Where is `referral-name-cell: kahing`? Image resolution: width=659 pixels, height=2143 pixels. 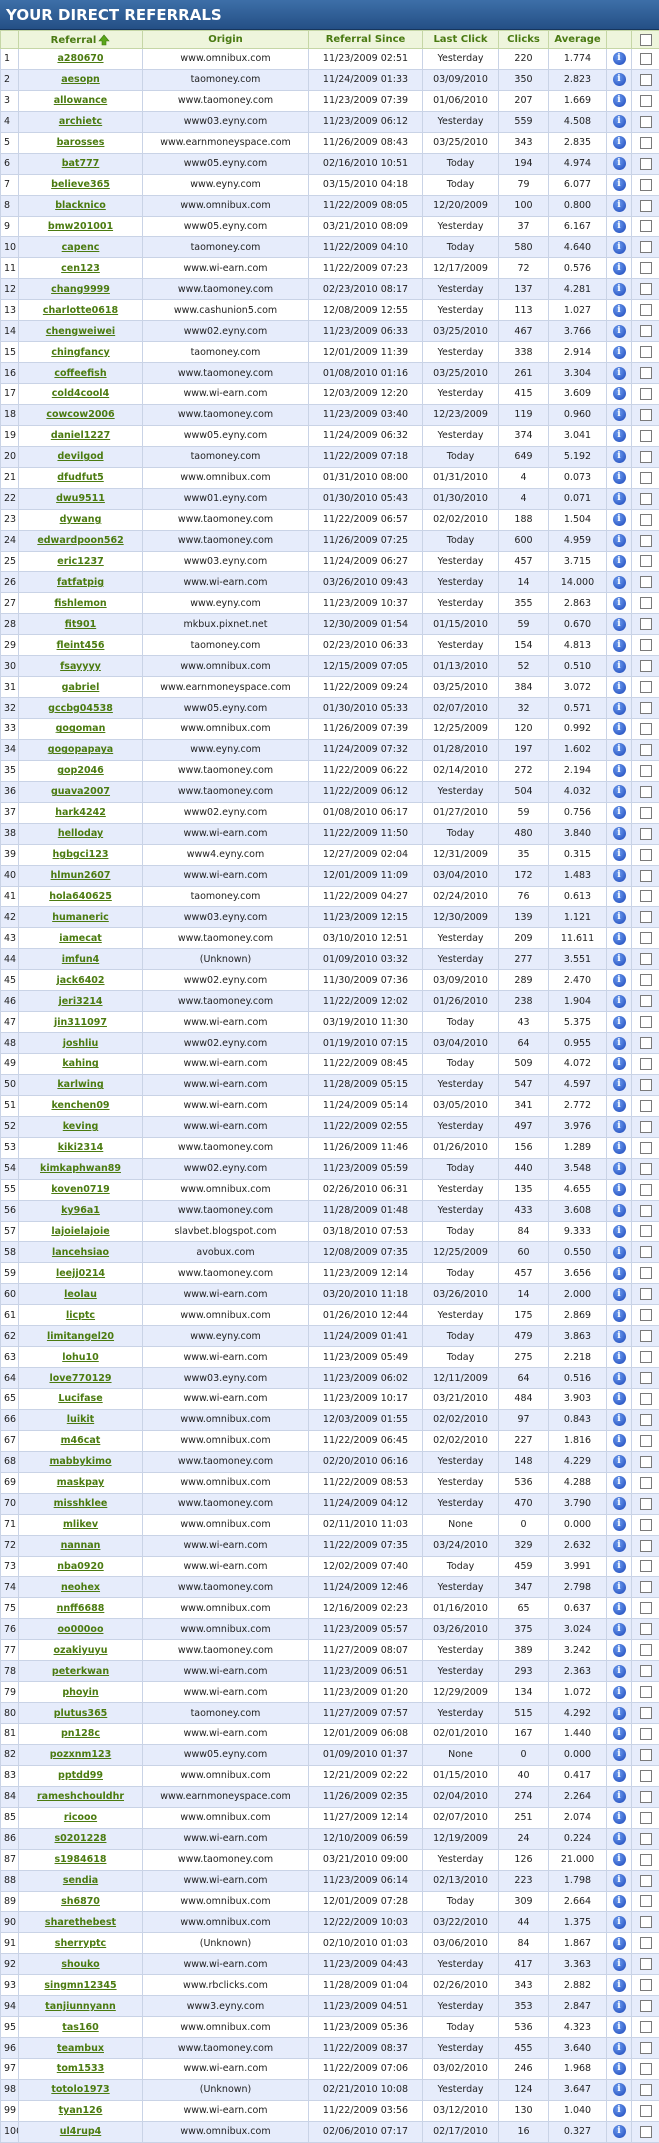
referral-name-cell: kahing is located at coordinates (81, 1064).